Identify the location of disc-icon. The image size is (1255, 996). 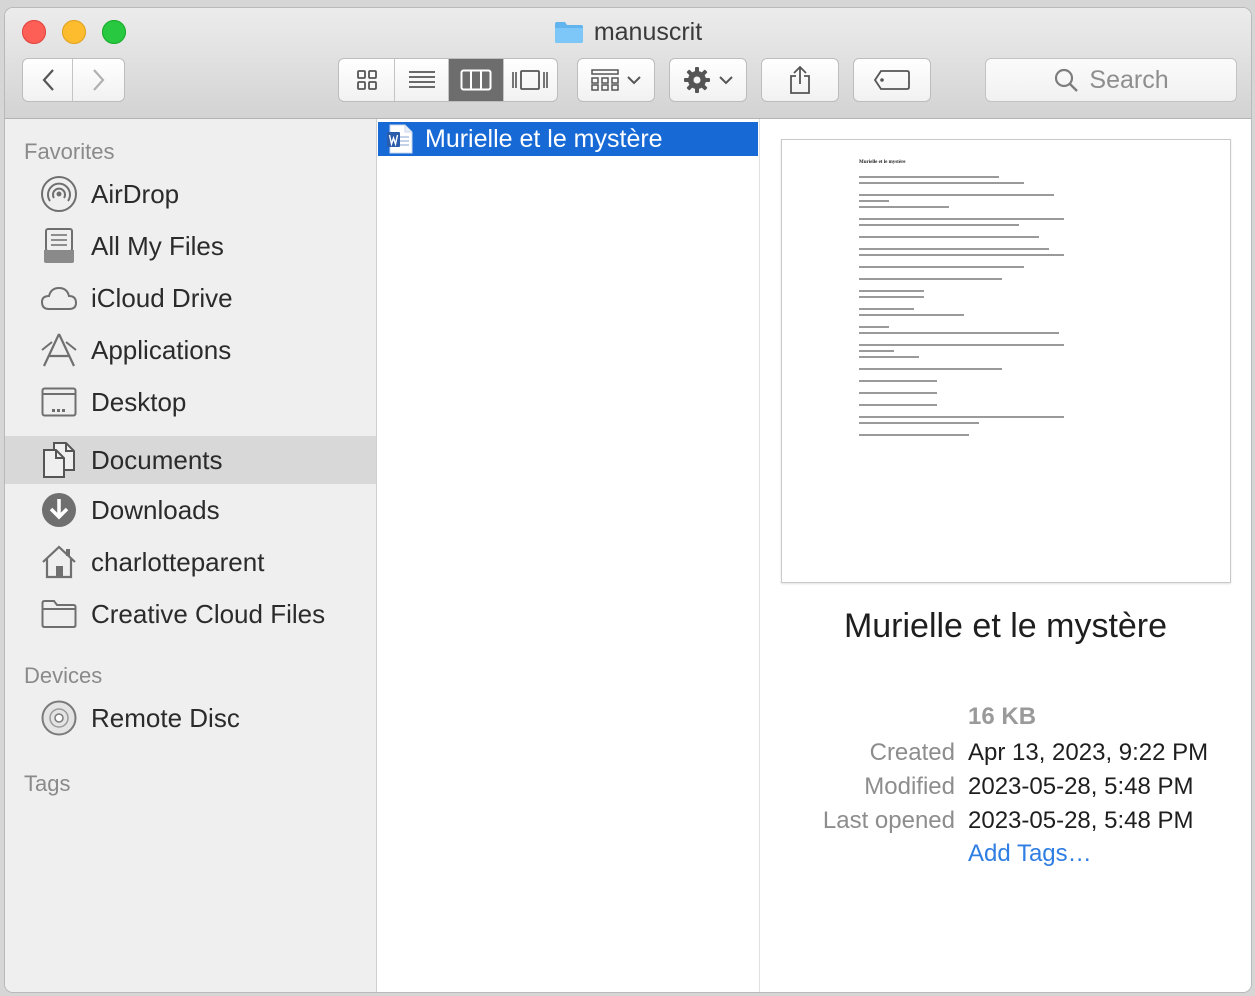
(59, 718).